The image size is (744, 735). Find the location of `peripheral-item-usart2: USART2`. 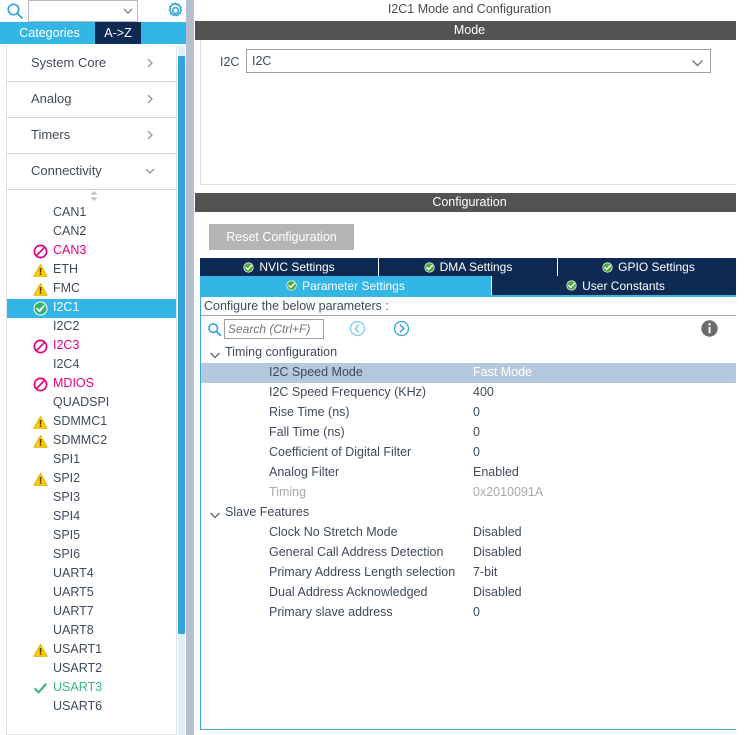

peripheral-item-usart2: USART2 is located at coordinates (91, 669).